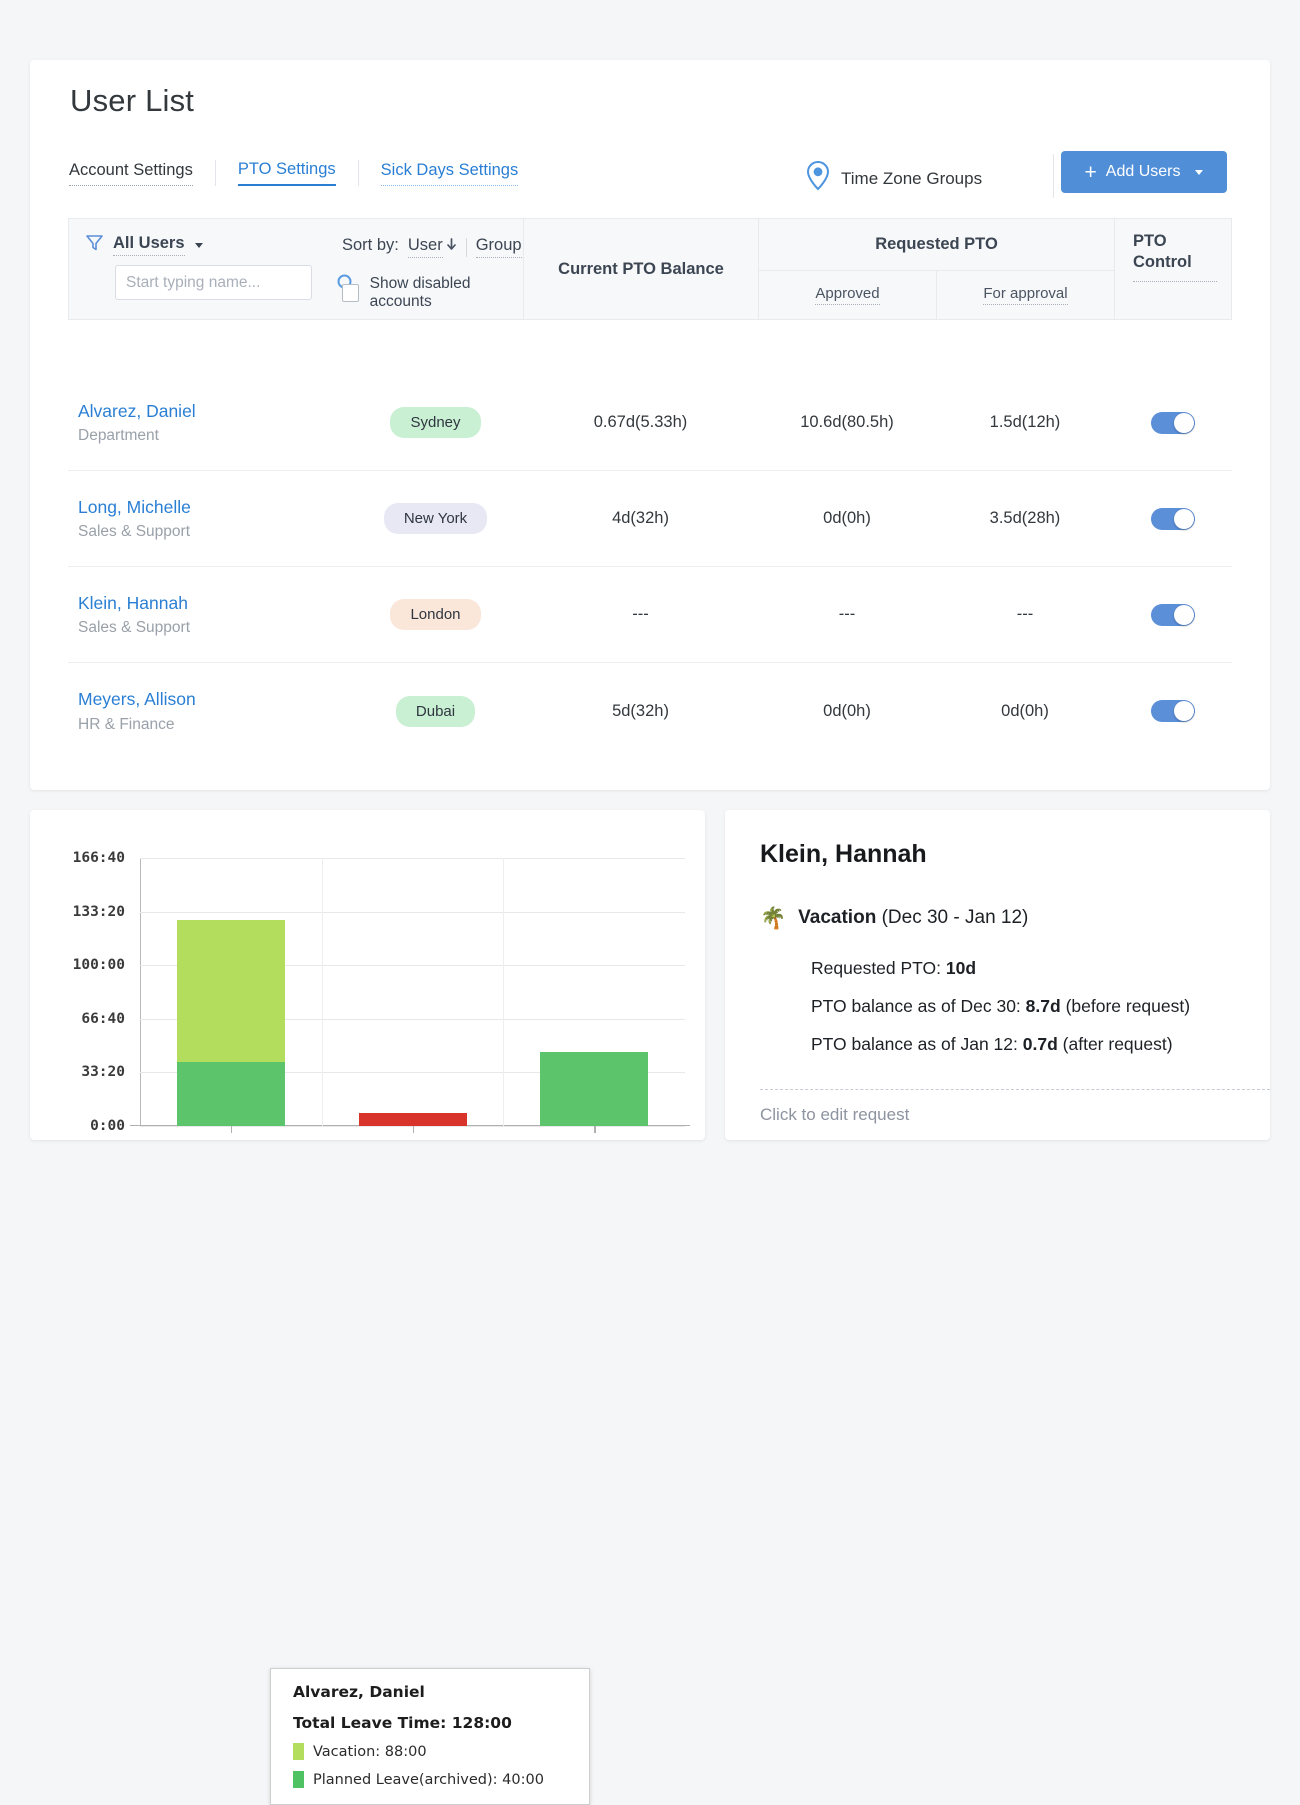 The image size is (1300, 1805). I want to click on chart-y-axis-line, so click(140, 992).